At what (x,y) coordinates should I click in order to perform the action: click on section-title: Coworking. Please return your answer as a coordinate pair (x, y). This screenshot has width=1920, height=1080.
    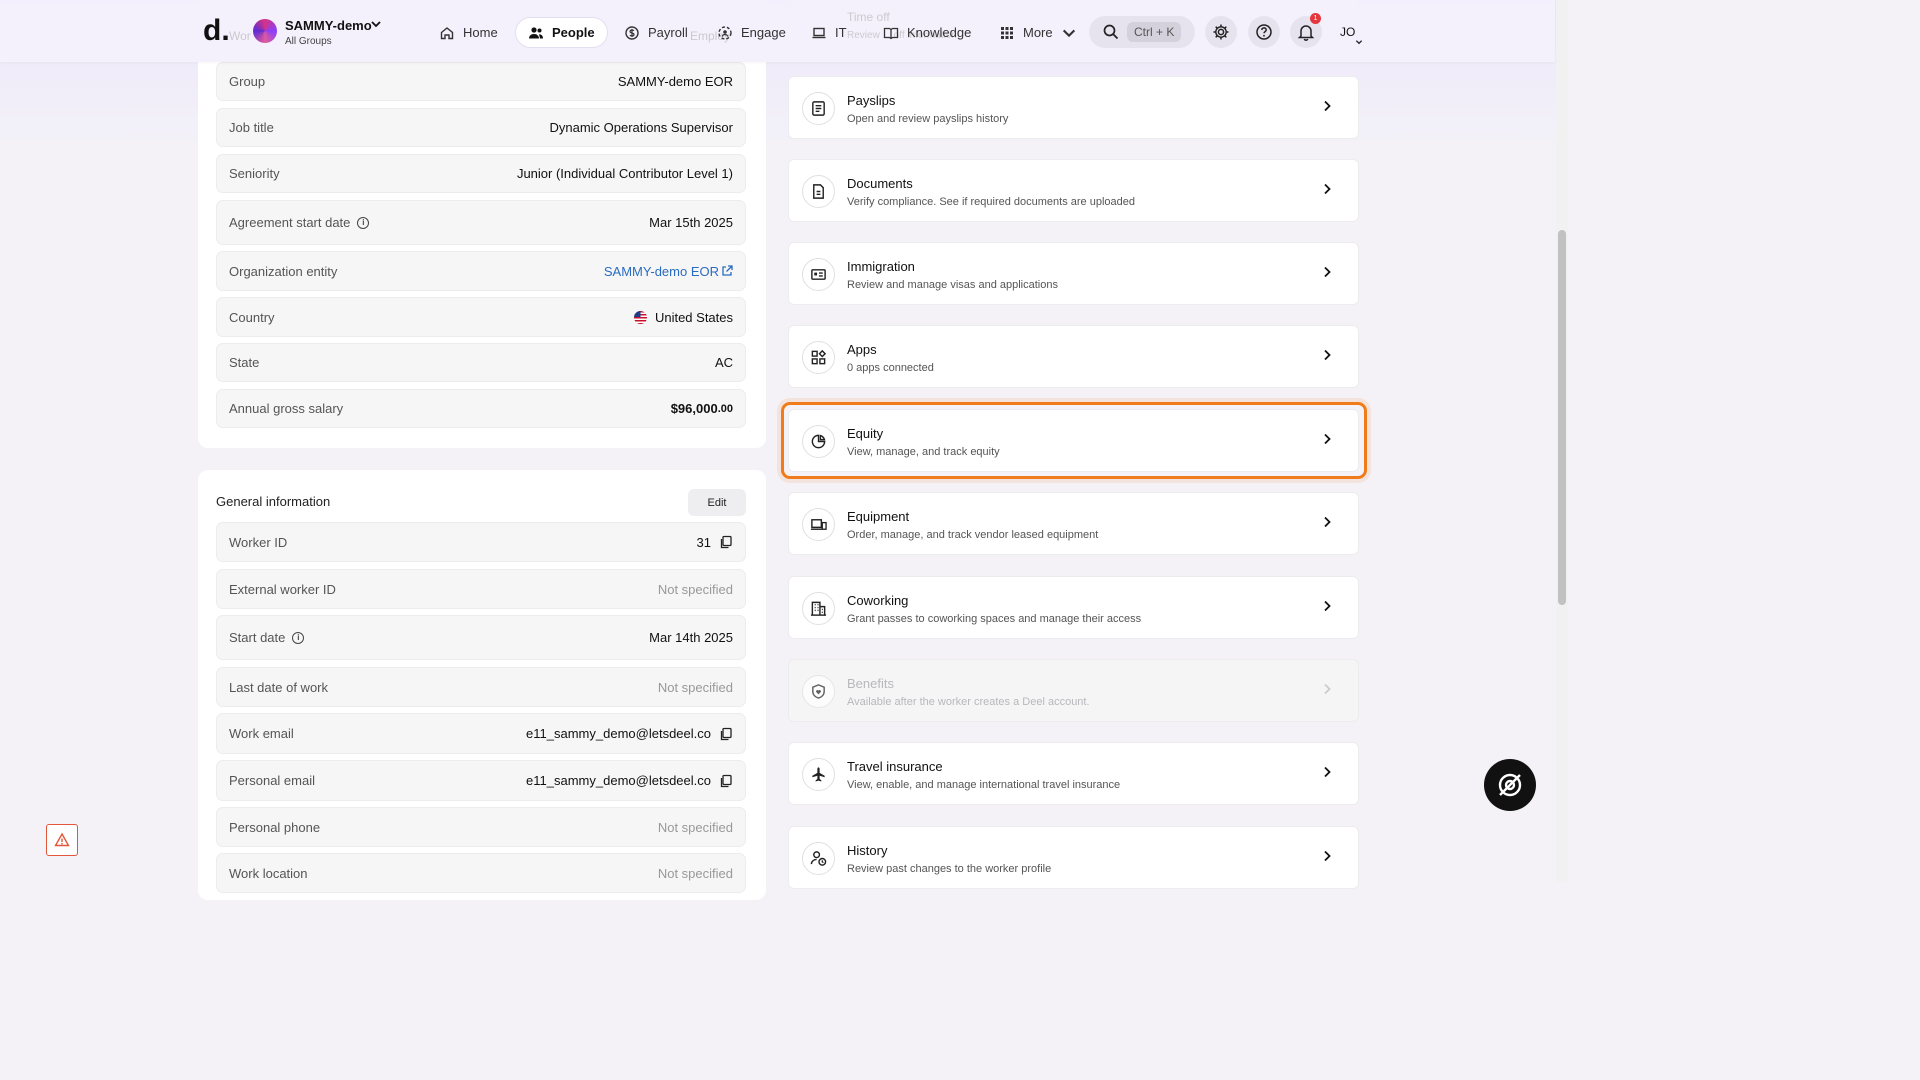
    Looking at the image, I should click on (878, 600).